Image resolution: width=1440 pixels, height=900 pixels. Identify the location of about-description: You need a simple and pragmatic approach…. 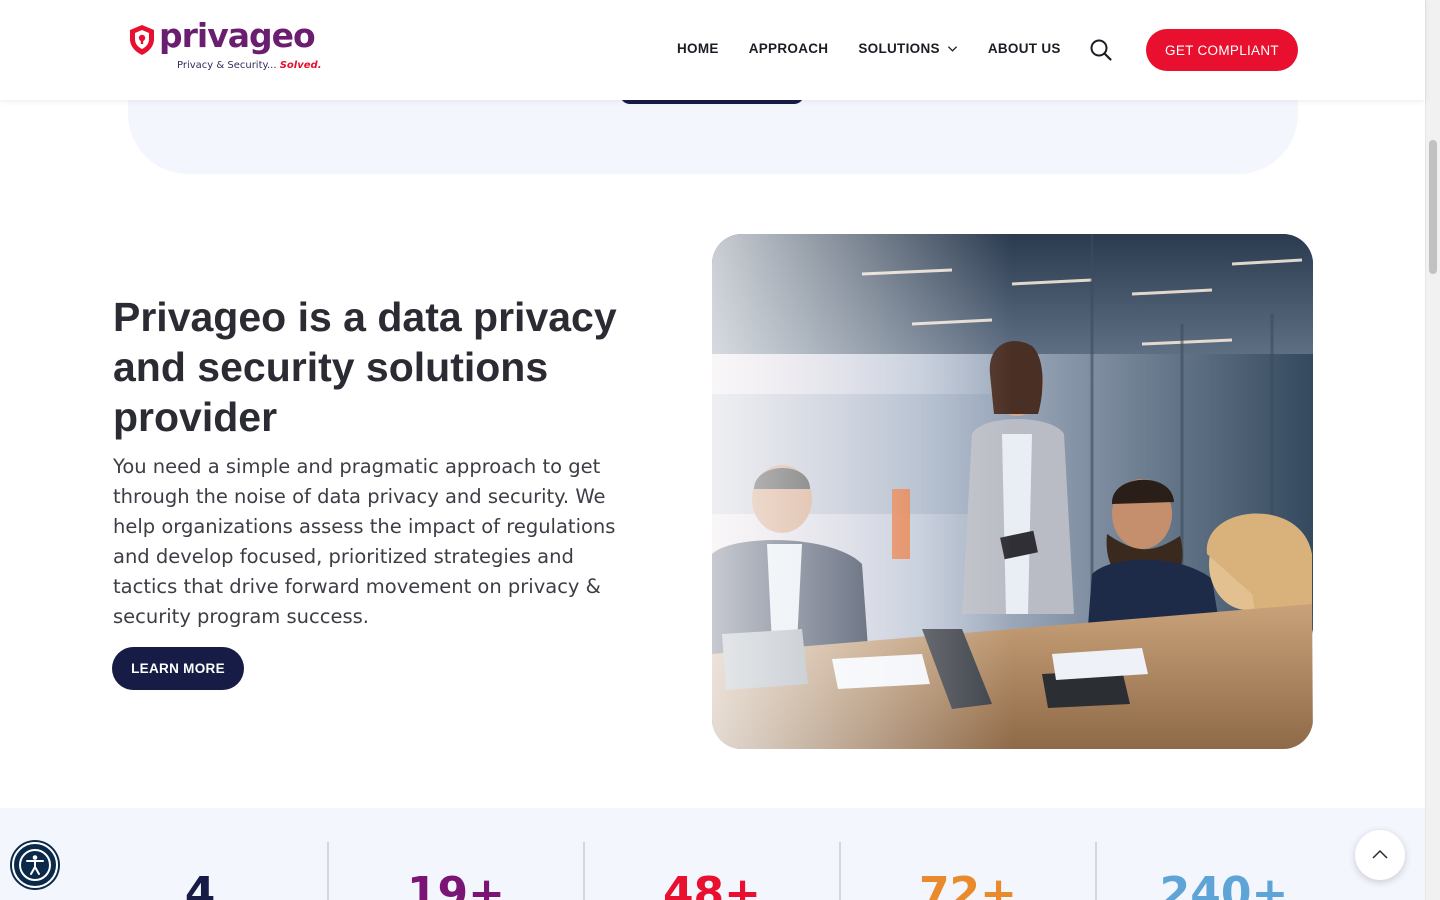
(364, 541).